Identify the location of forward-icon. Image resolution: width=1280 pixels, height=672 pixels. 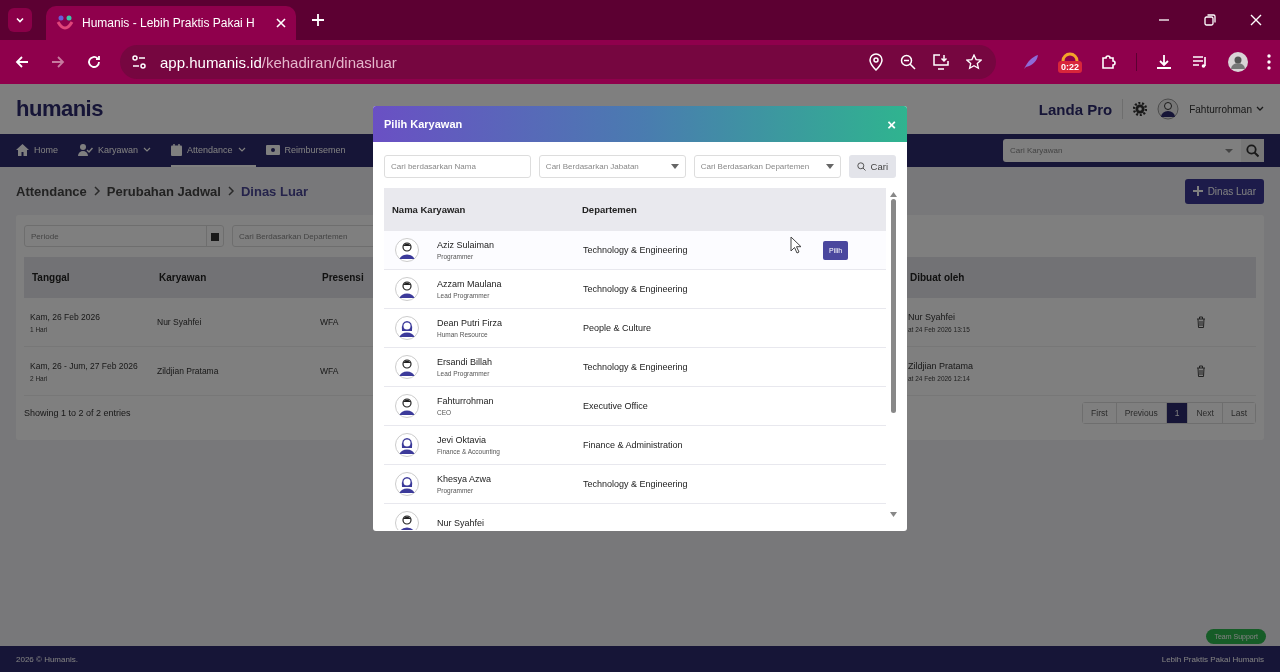
(58, 62).